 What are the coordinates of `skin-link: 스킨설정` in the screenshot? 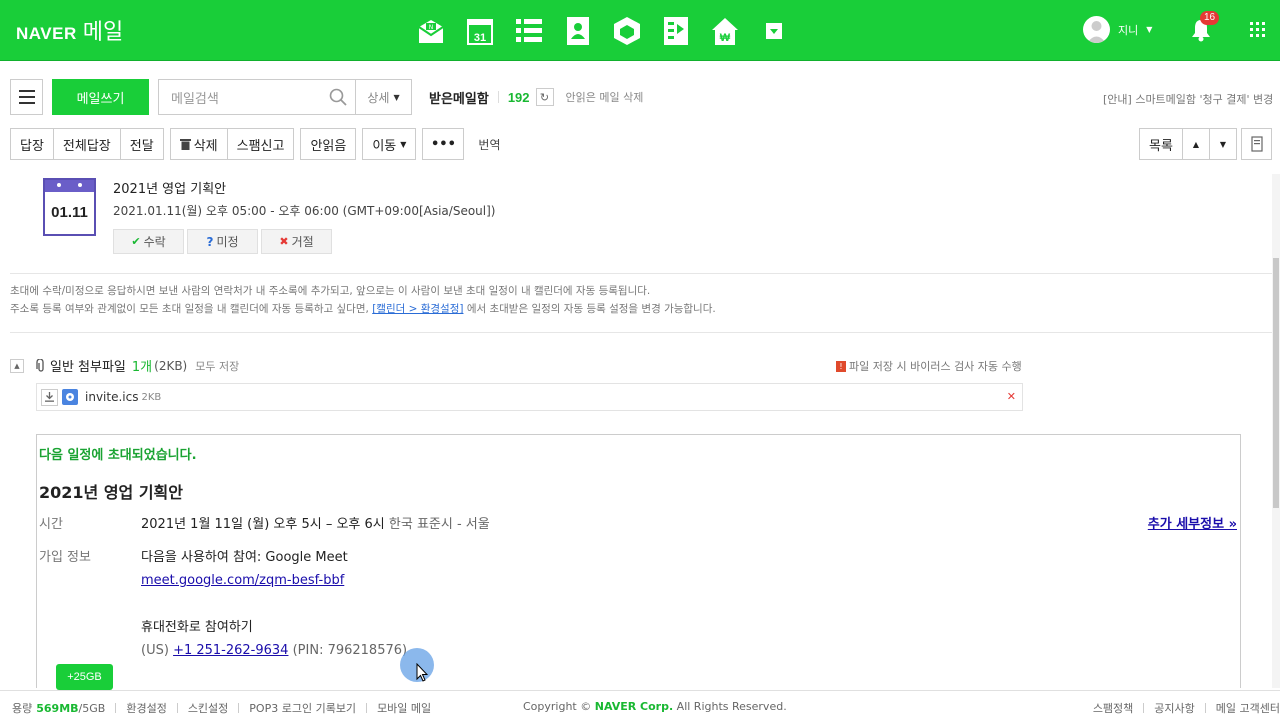 It's located at (208, 708).